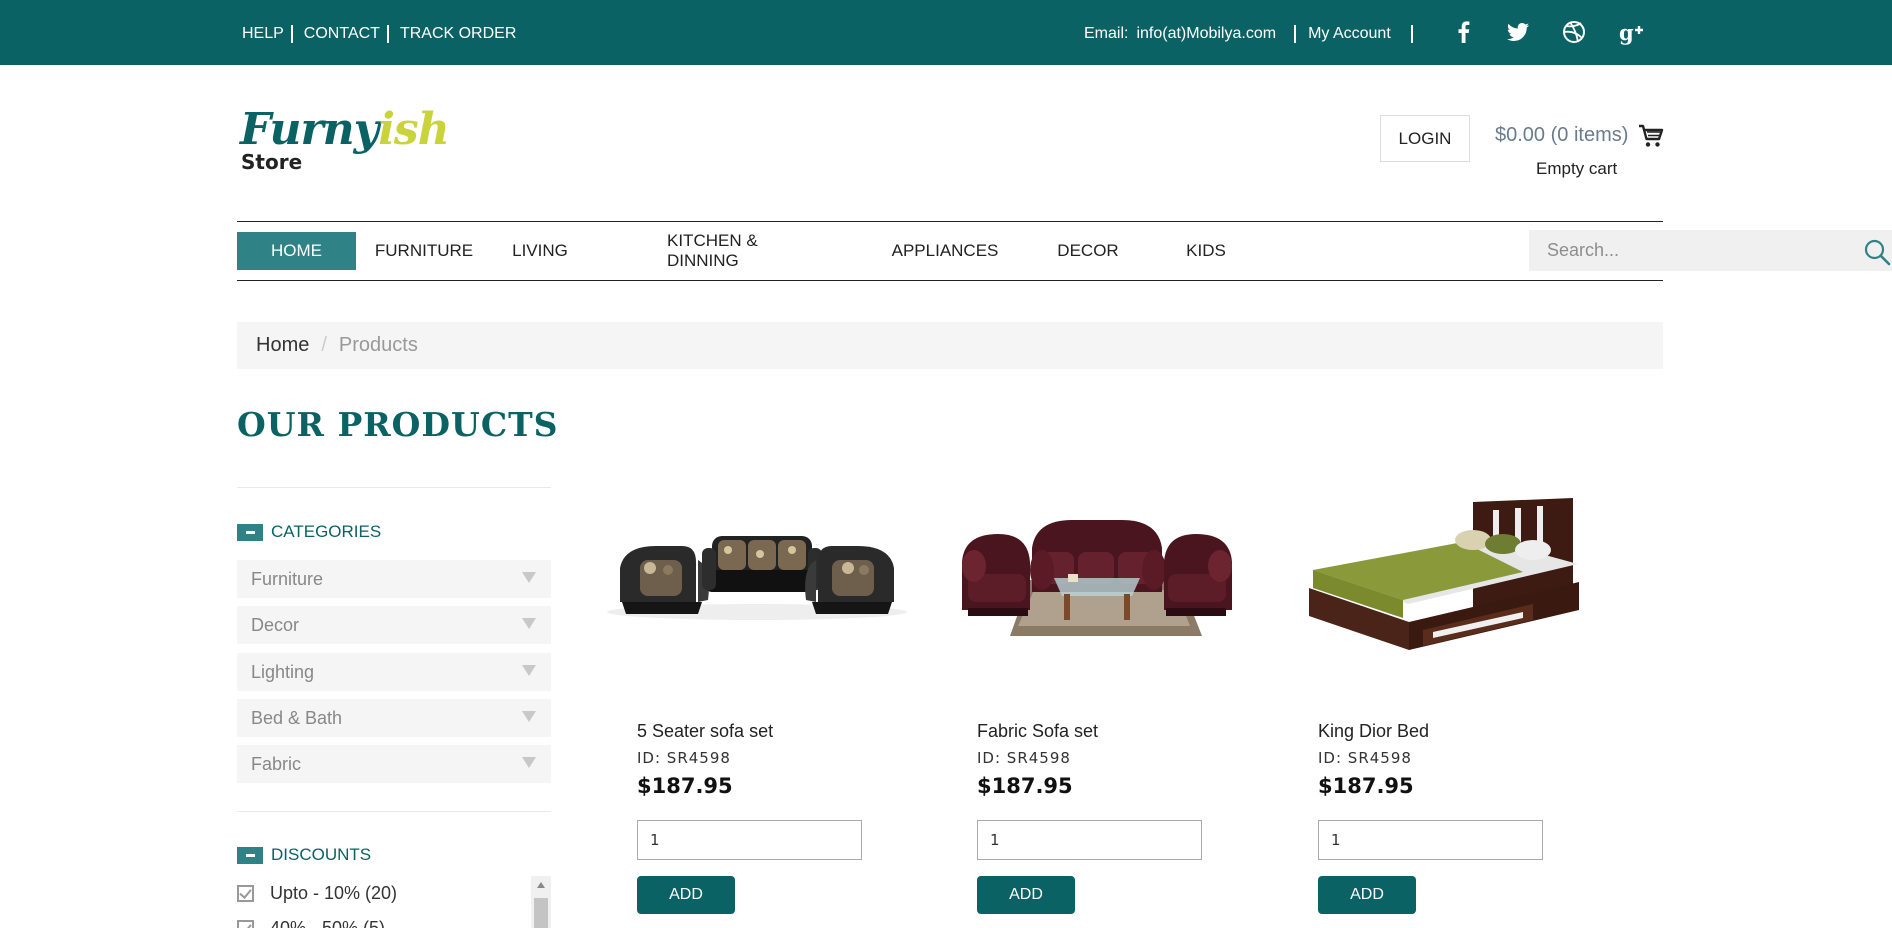 This screenshot has height=928, width=1892. I want to click on discount-option: 40% - 50% (5), so click(311, 923).